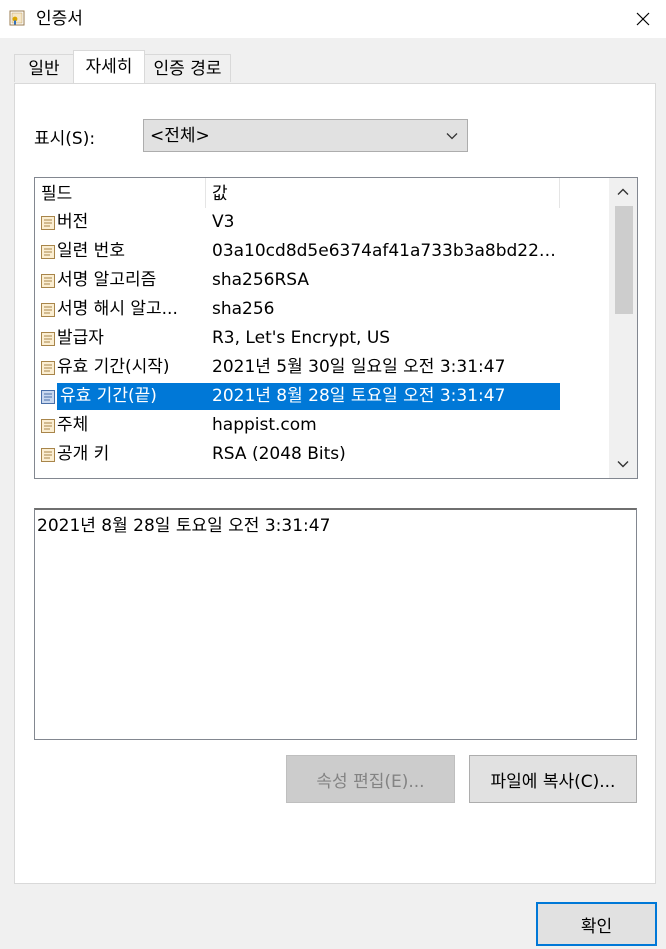 The height and width of the screenshot is (949, 666). Describe the element at coordinates (73, 222) in the screenshot. I see `field-name: 버전` at that location.